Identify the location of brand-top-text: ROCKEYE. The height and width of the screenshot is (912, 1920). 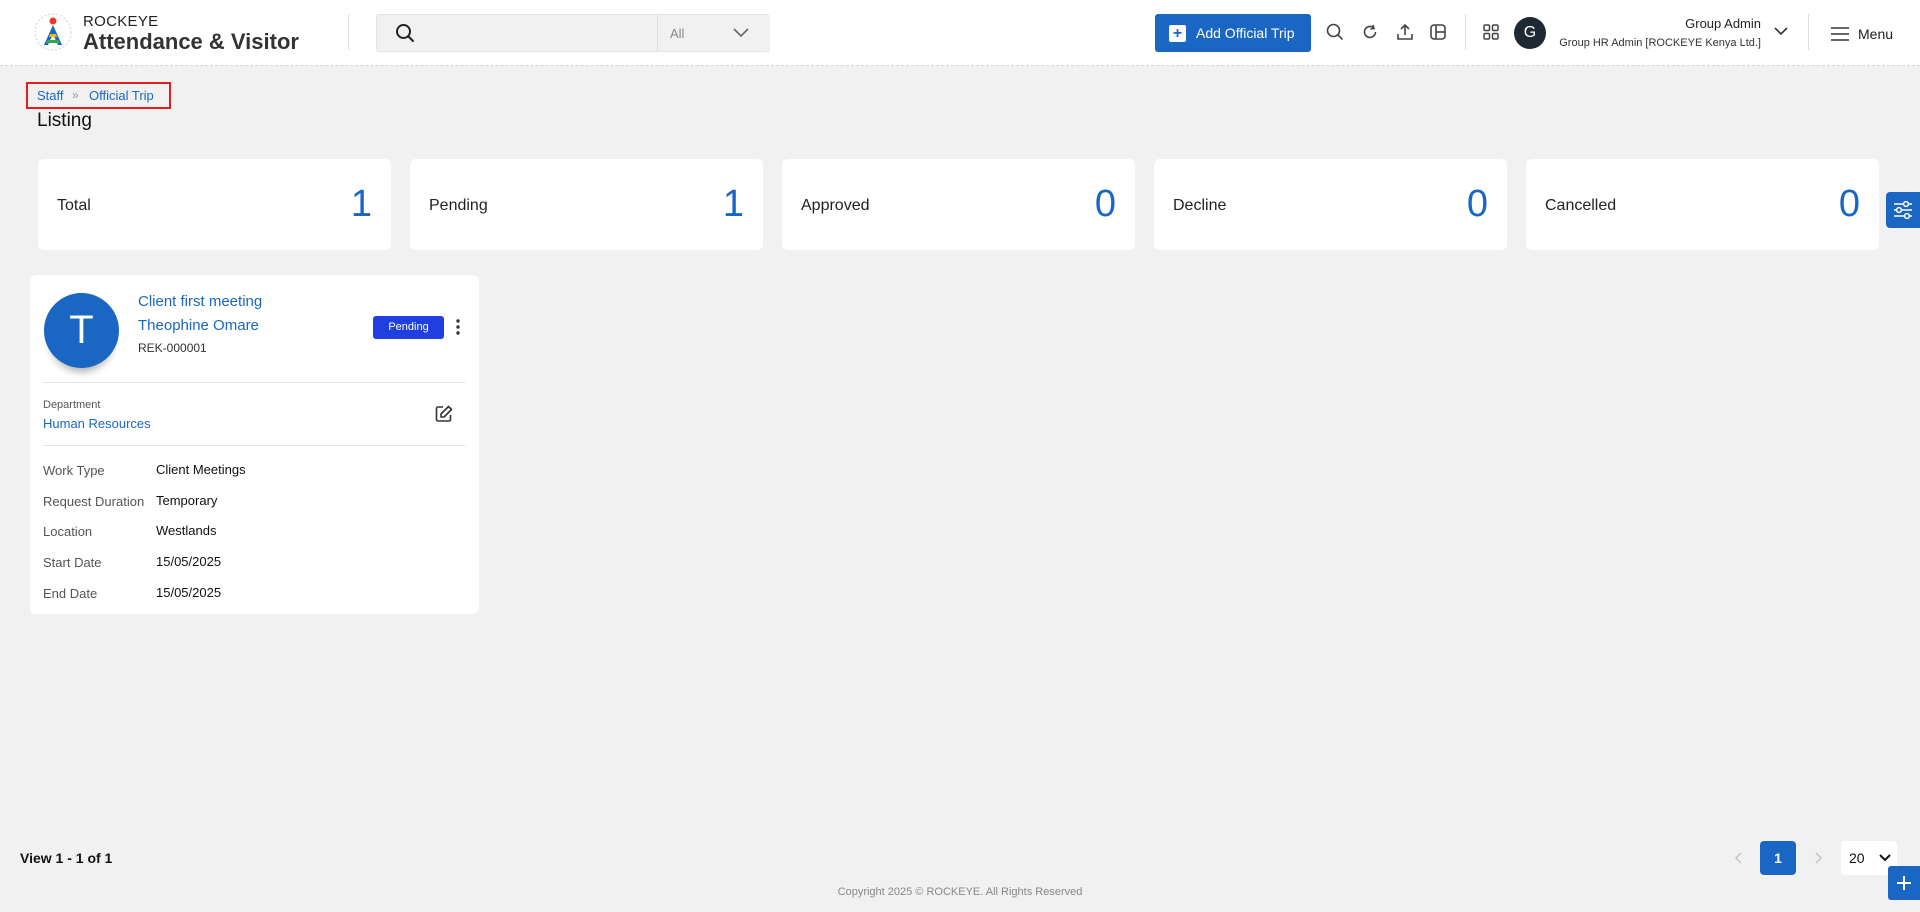
(121, 21).